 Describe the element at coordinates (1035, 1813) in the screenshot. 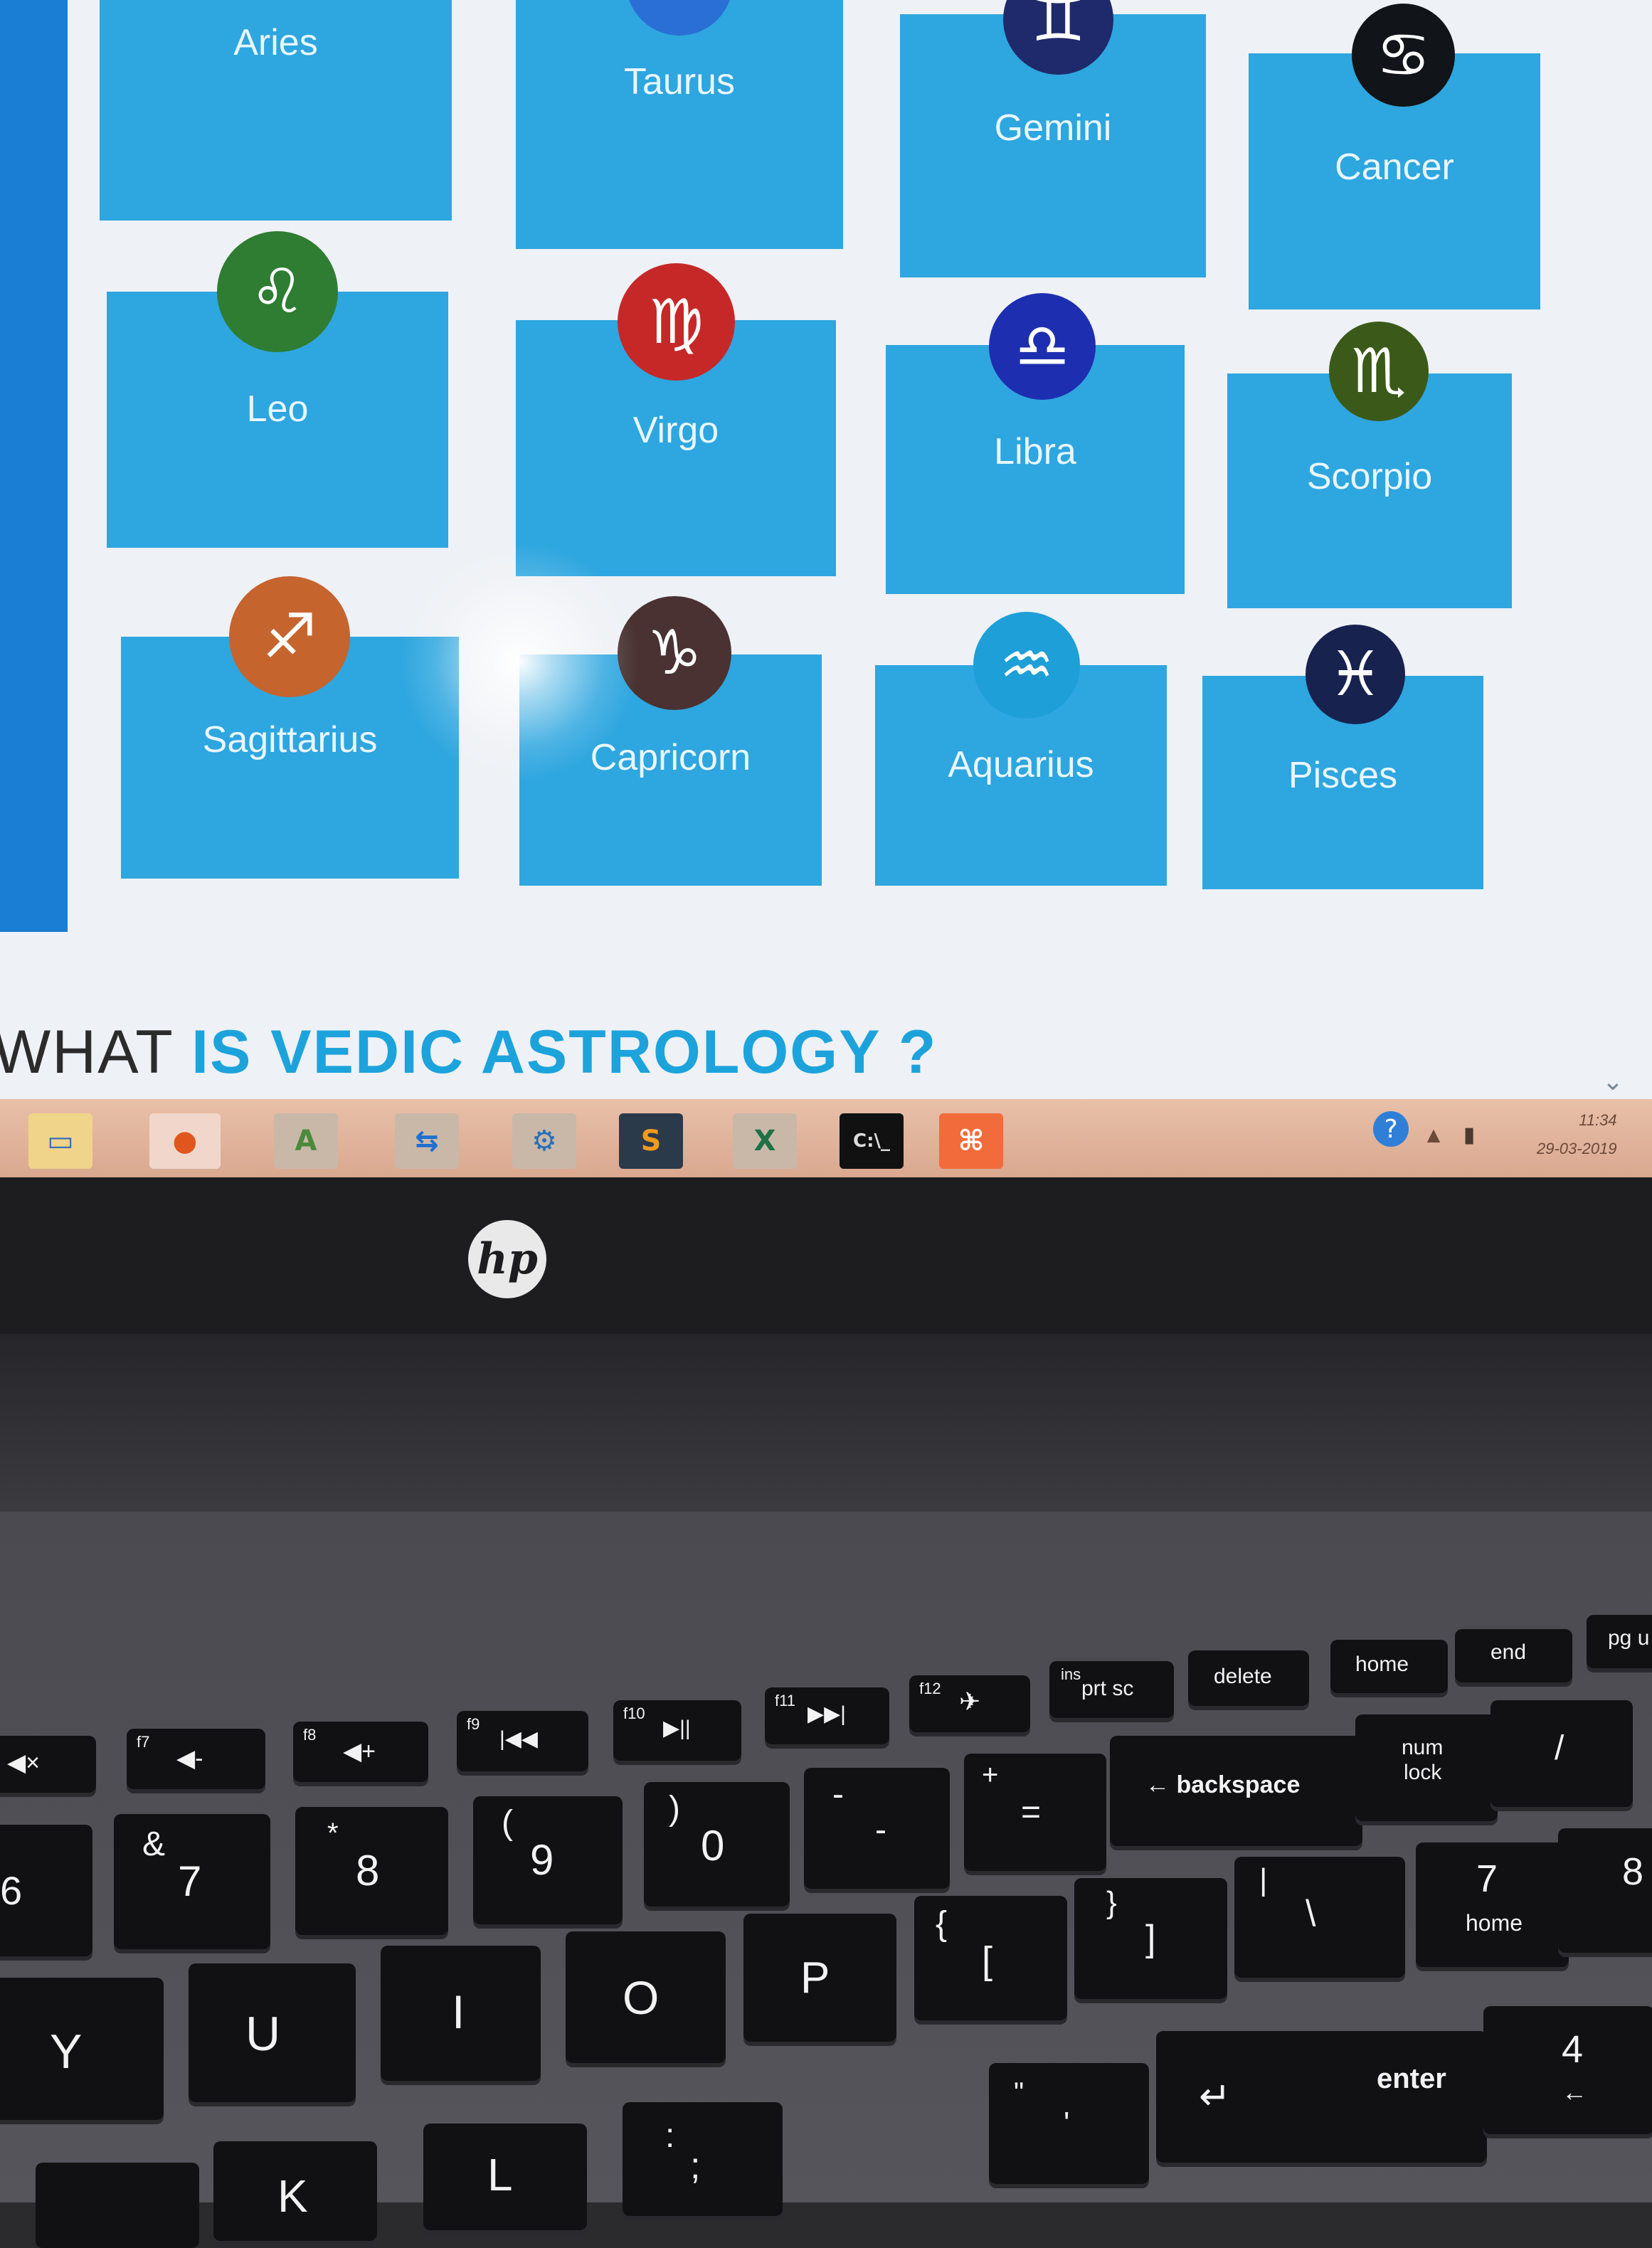

I see `key-equals: + =` at that location.